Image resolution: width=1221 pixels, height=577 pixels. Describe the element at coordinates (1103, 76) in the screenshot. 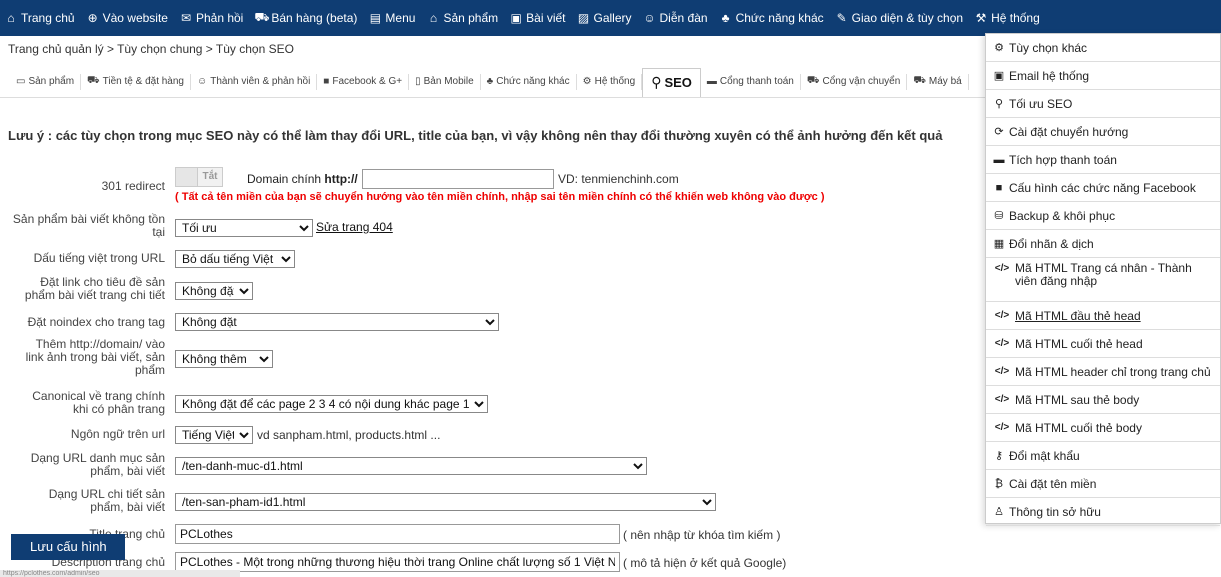

I see `menu-item-1: ▣ Email hệ thống` at that location.